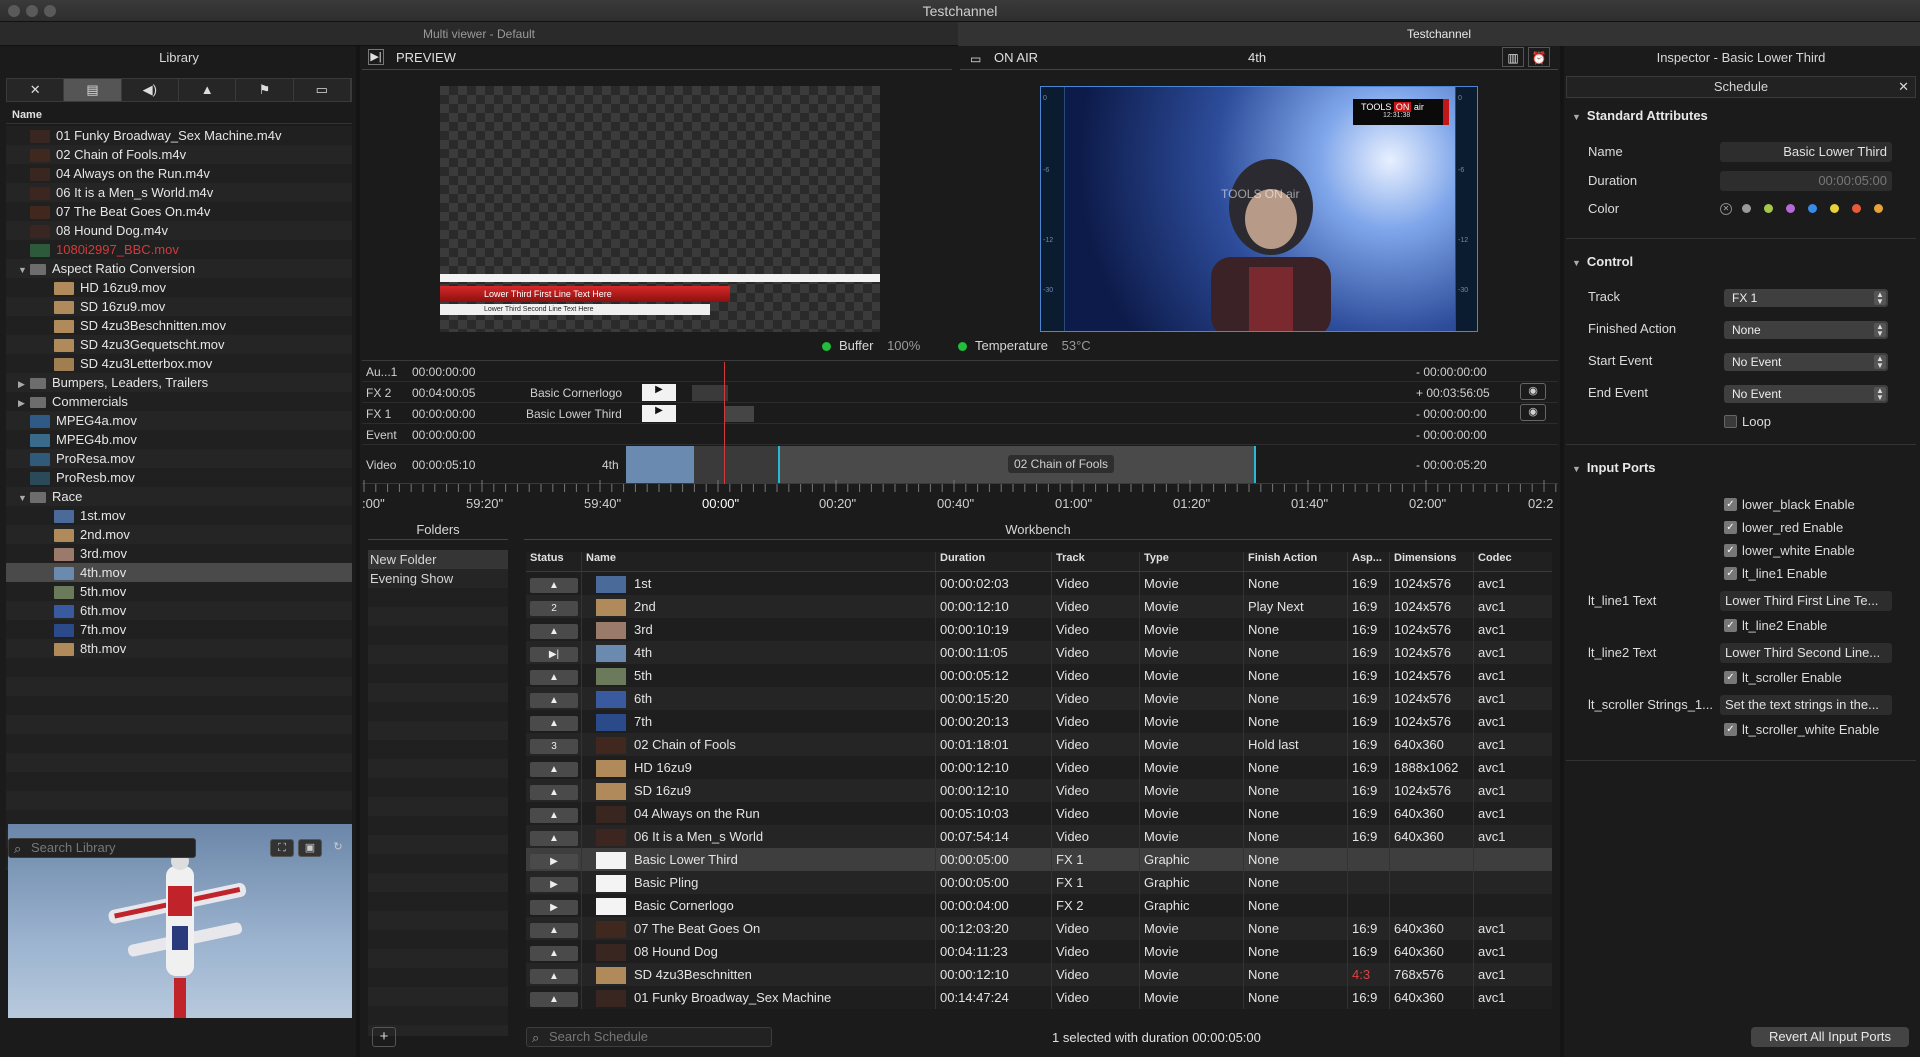 This screenshot has width=1920, height=1057. I want to click on library-item: SD 4zu3Gequetscht.mov, so click(179, 344).